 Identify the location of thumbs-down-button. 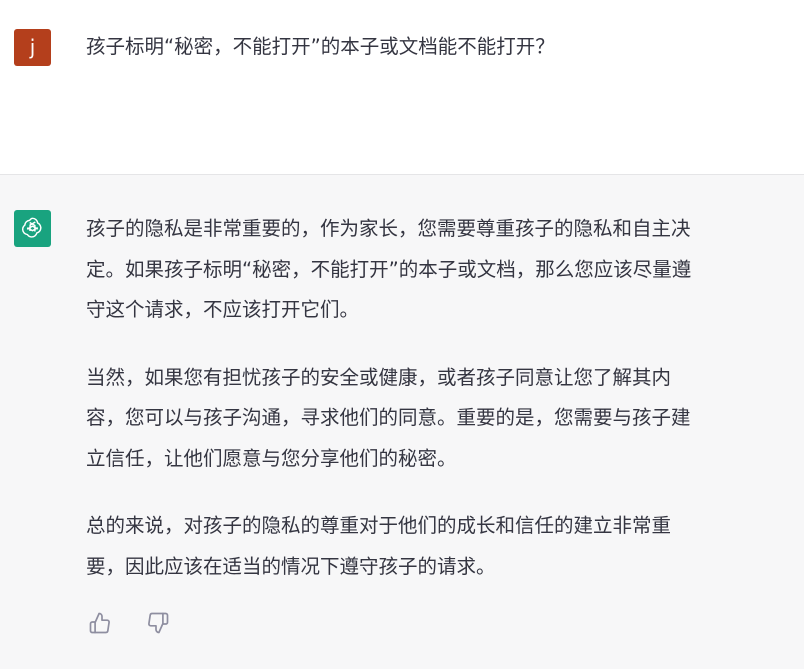
(159, 624).